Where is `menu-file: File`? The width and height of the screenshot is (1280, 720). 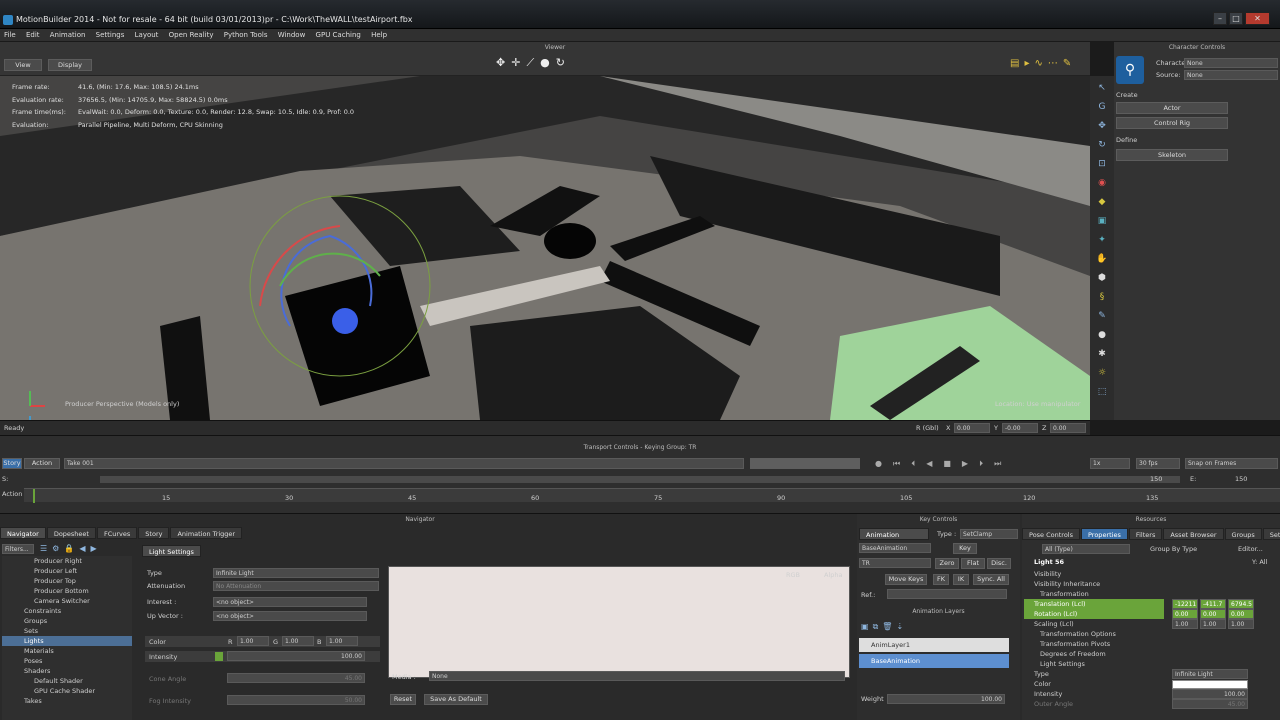
menu-file: File is located at coordinates (10, 35).